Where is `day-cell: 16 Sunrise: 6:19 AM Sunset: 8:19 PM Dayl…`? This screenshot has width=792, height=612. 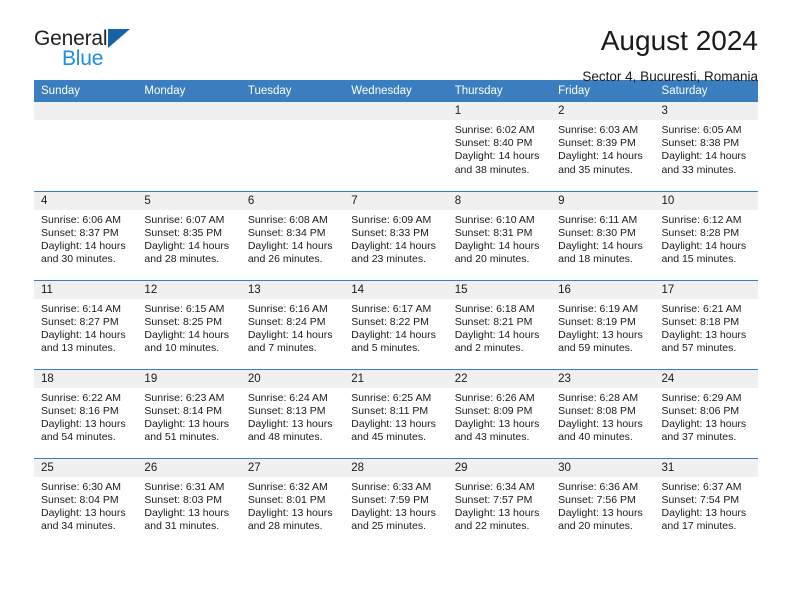
day-cell: 16 Sunrise: 6:19 AM Sunset: 8:19 PM Dayl… is located at coordinates (603, 324).